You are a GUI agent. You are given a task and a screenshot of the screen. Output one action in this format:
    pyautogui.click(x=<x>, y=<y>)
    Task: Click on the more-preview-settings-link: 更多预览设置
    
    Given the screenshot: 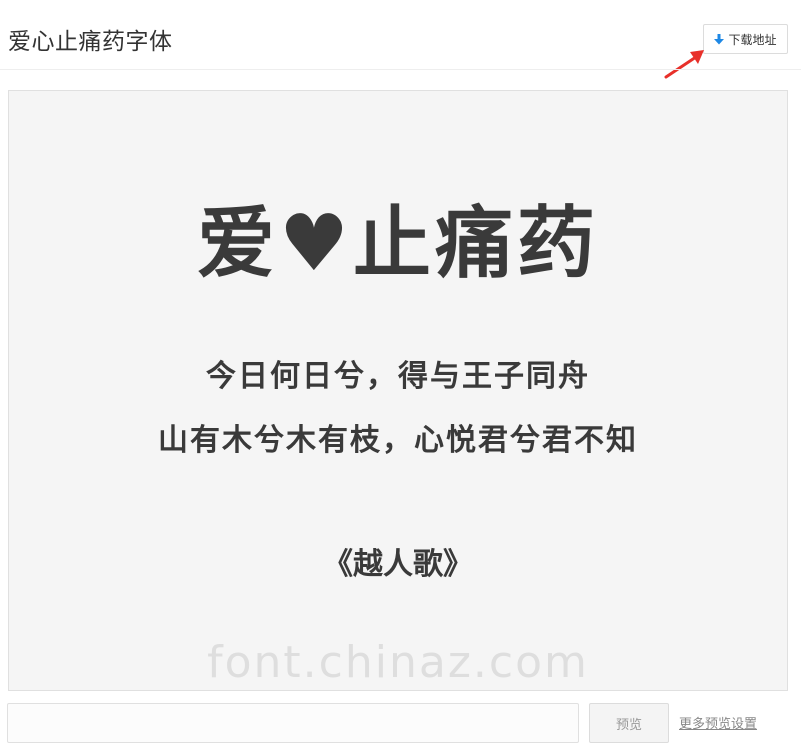 What is the action you would take?
    pyautogui.click(x=718, y=722)
    